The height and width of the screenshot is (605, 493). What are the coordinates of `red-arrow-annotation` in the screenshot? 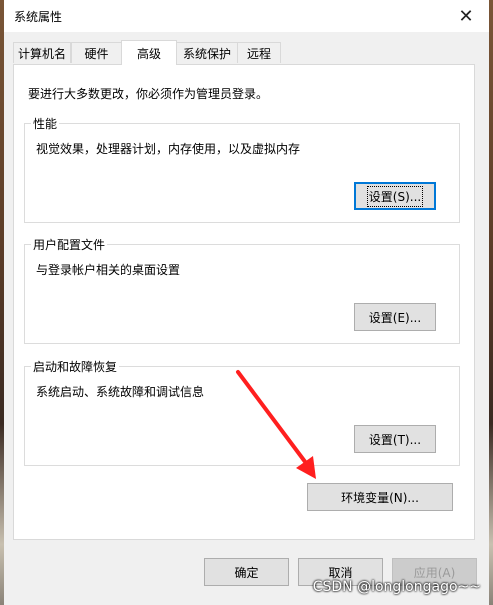 It's located at (276, 424).